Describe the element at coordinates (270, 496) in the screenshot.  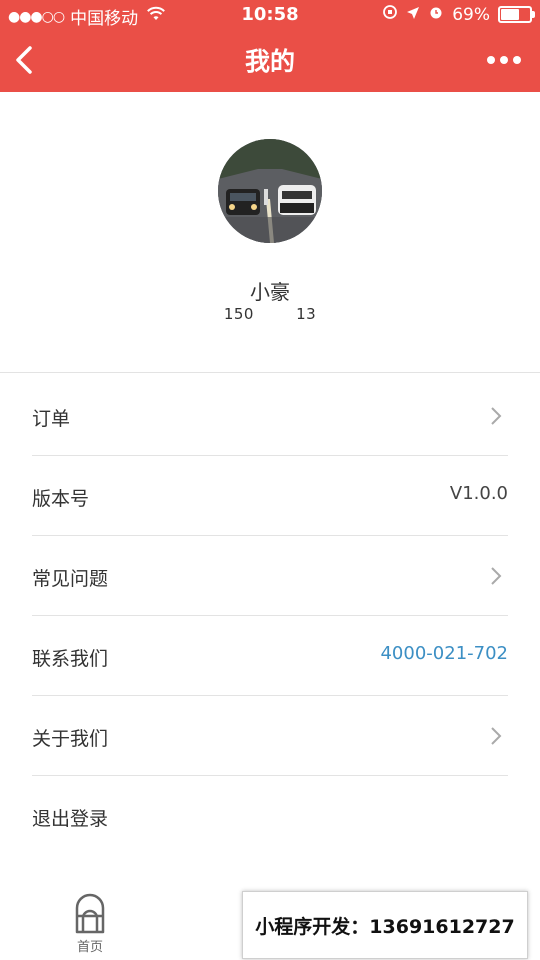
I see `menu-item-version: 版本号 V1.0.0` at that location.